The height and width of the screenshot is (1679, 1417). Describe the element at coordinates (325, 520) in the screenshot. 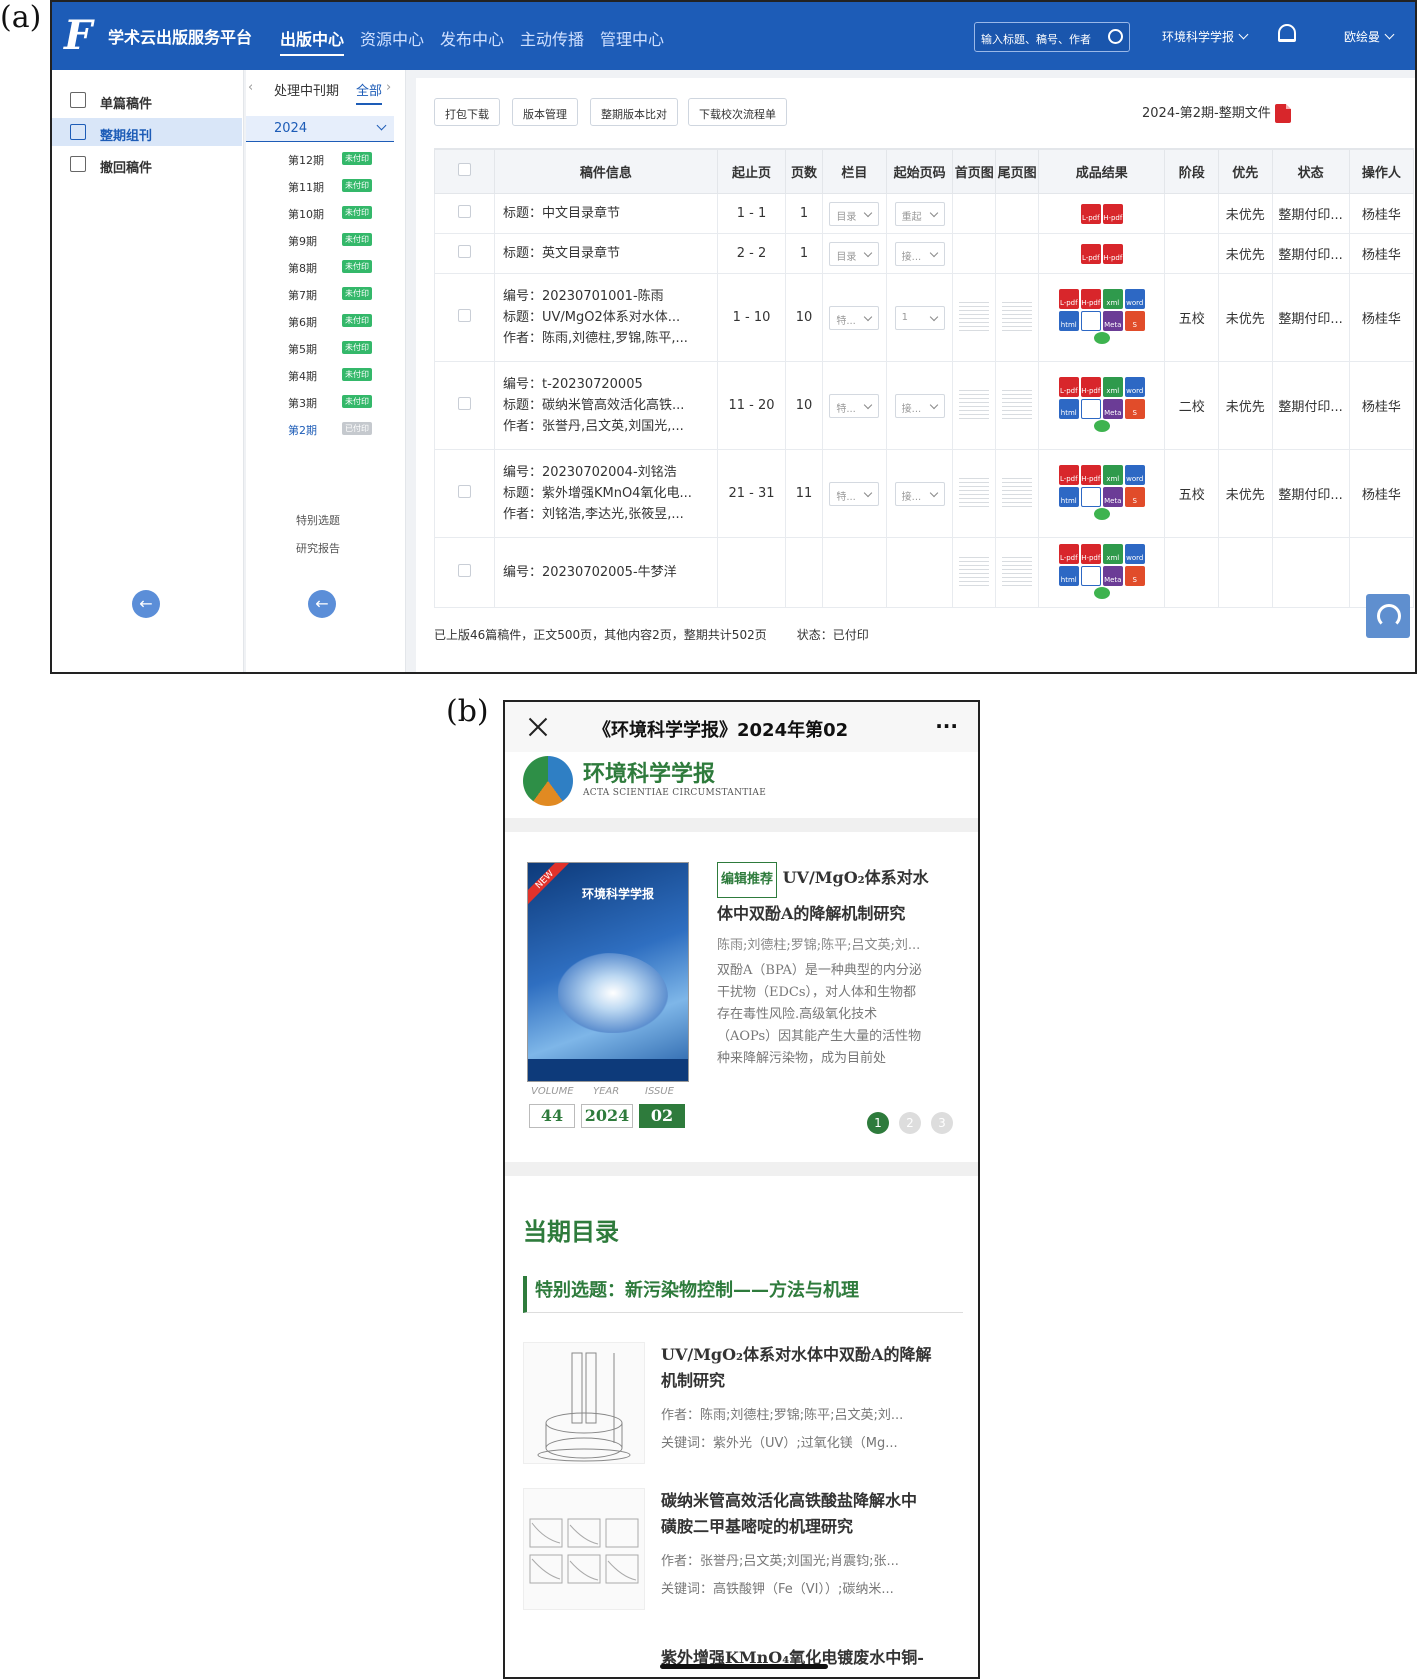

I see `issue-sub-special: 特别选题` at that location.